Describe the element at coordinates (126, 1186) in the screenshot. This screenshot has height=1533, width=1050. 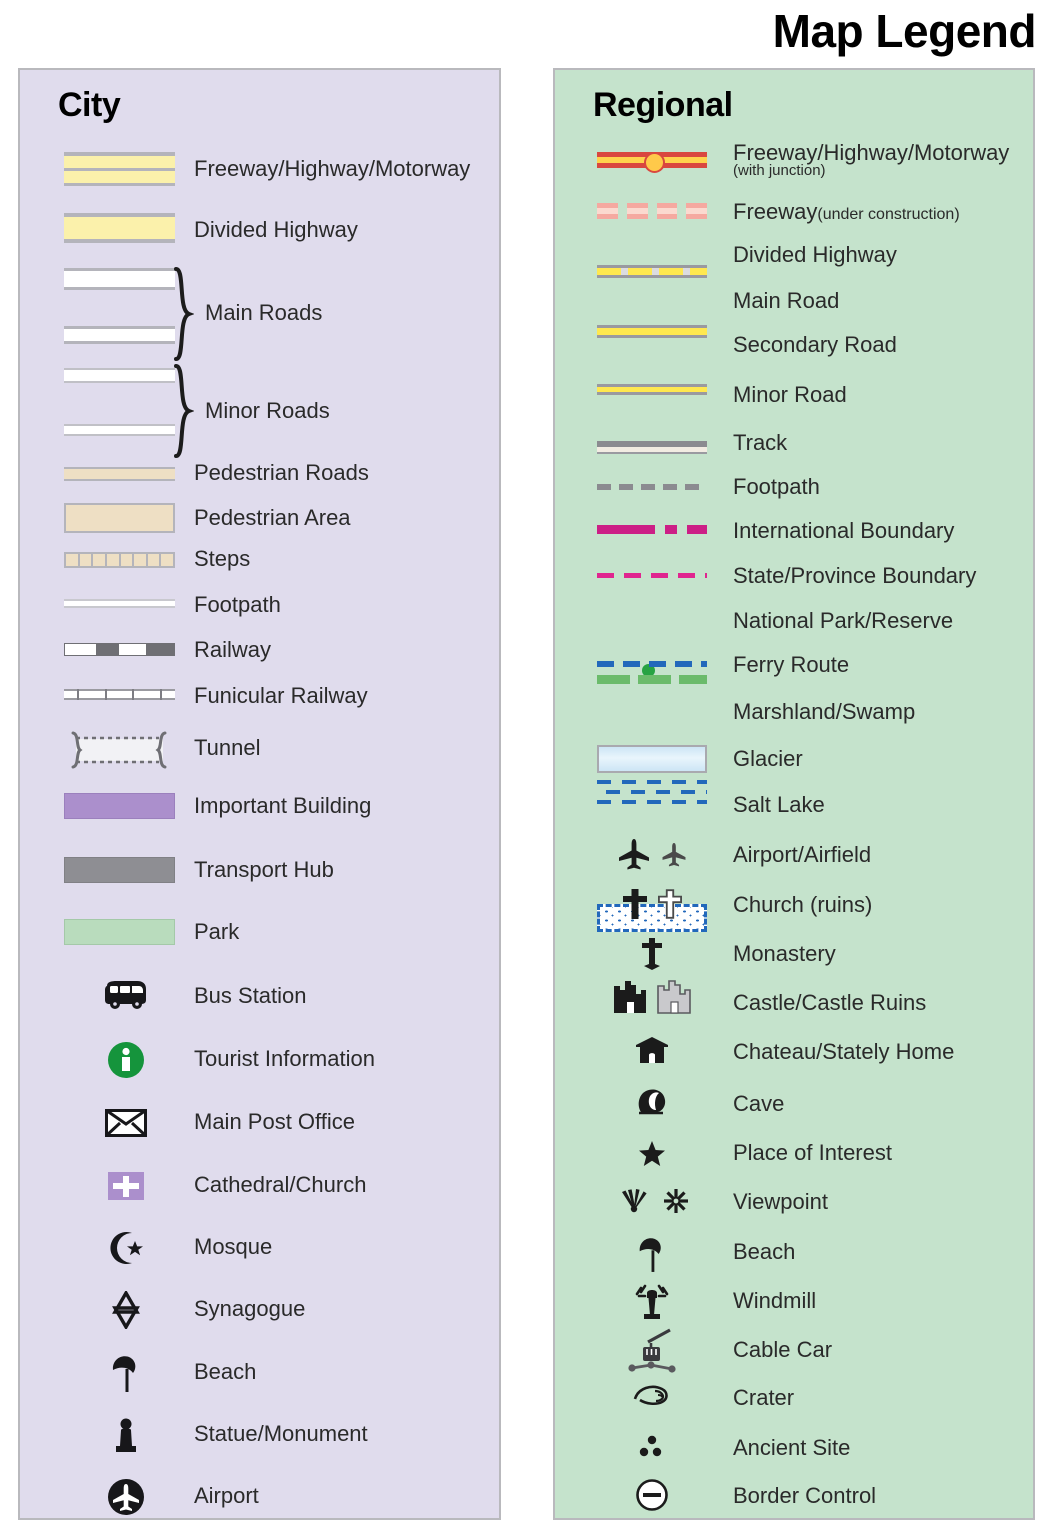
I see `church-cross-icon` at that location.